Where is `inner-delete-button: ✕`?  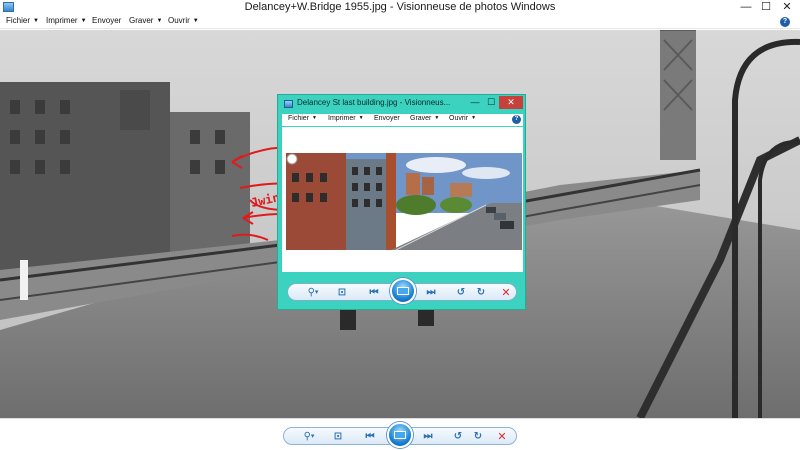 inner-delete-button: ✕ is located at coordinates (506, 292).